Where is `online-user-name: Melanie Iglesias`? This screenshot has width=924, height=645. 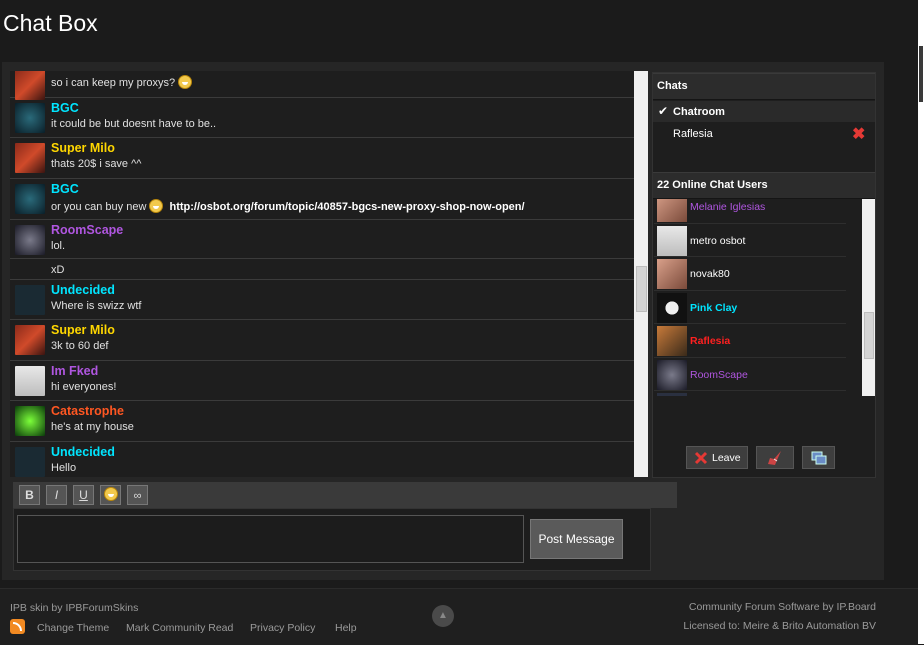
online-user-name: Melanie Iglesias is located at coordinates (728, 207).